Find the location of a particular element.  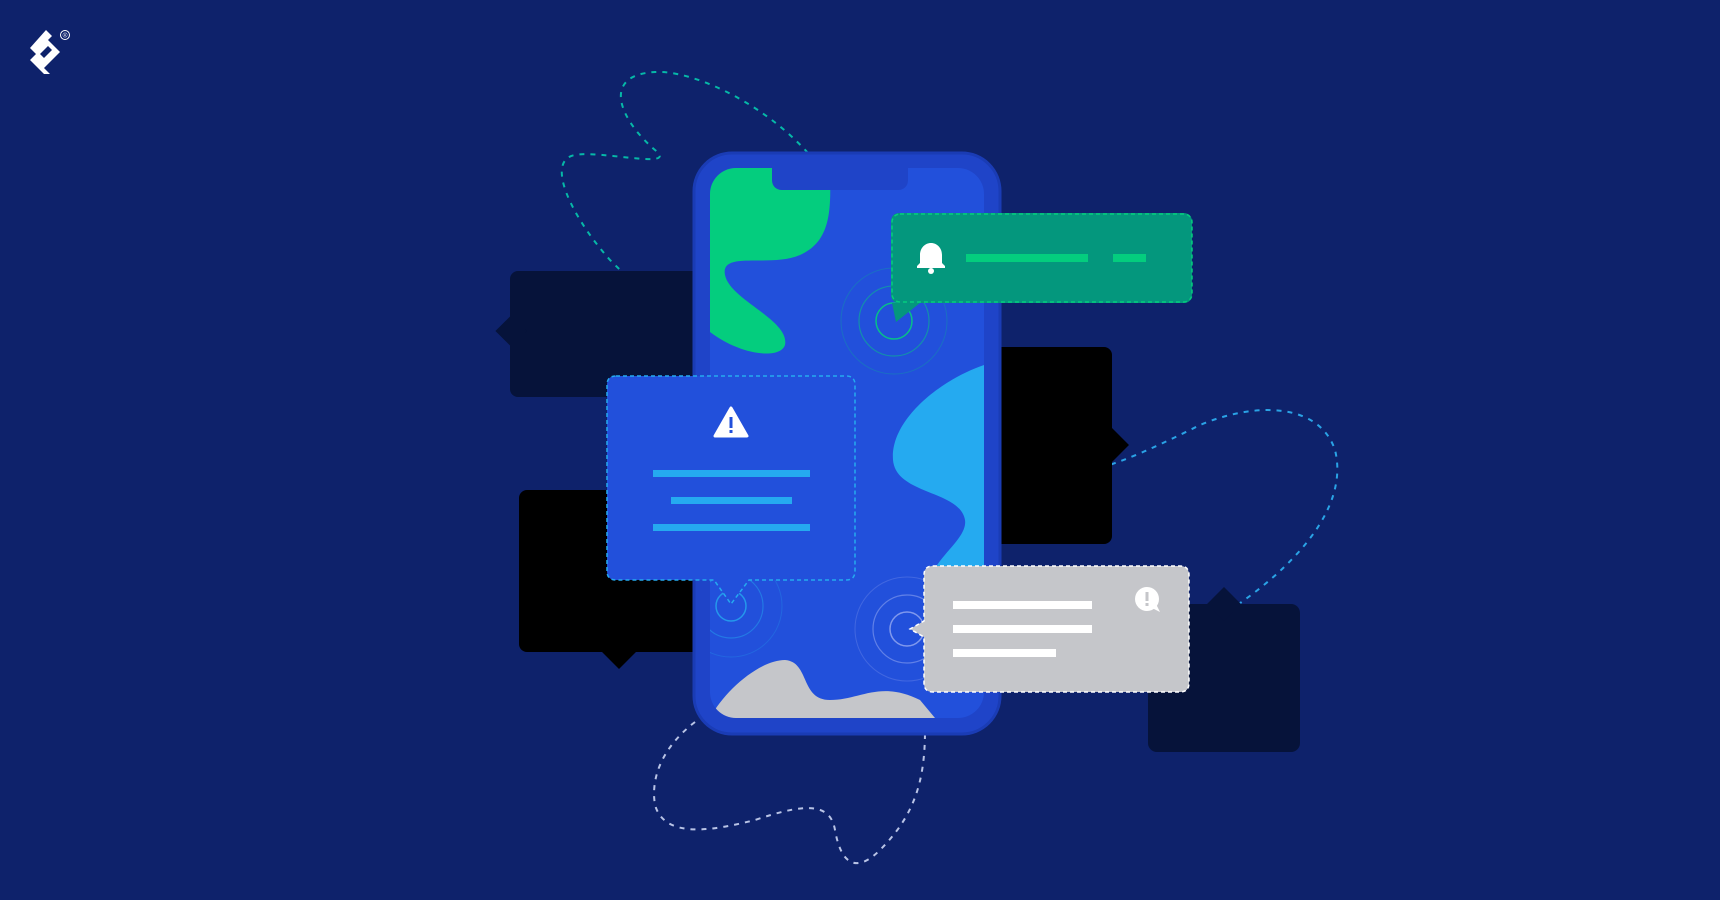

phone-notch is located at coordinates (840, 179).